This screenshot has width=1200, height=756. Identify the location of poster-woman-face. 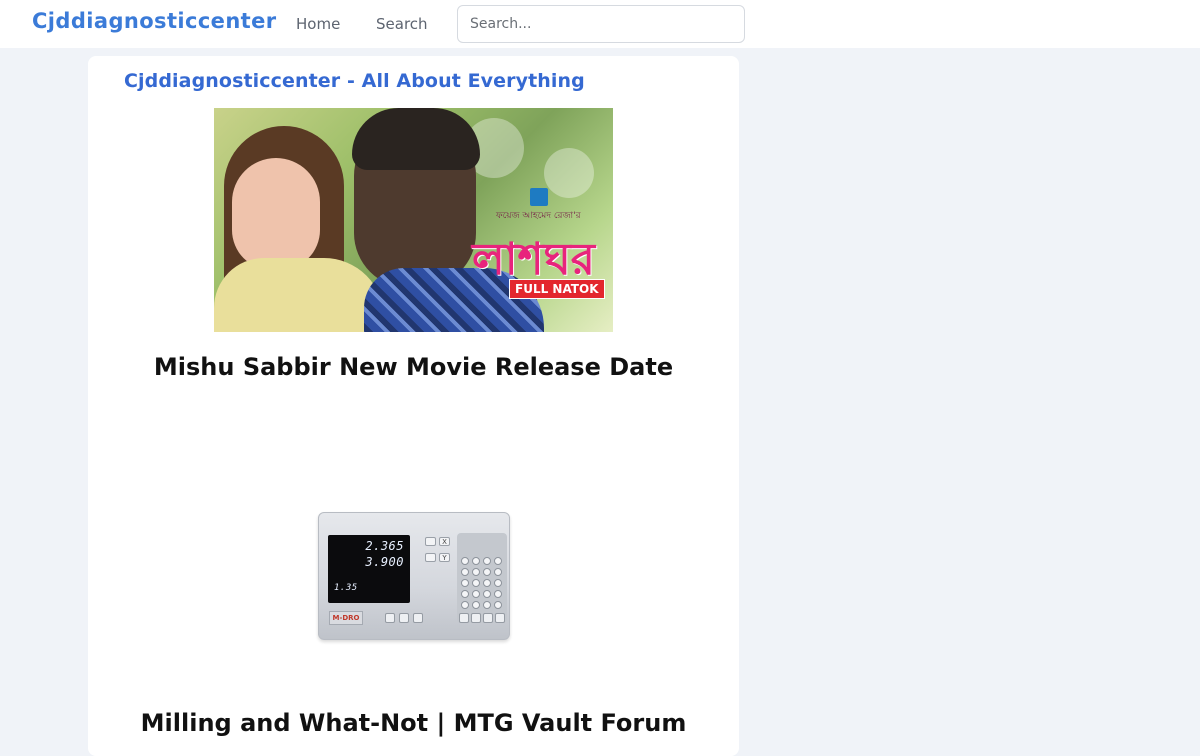
(276, 214).